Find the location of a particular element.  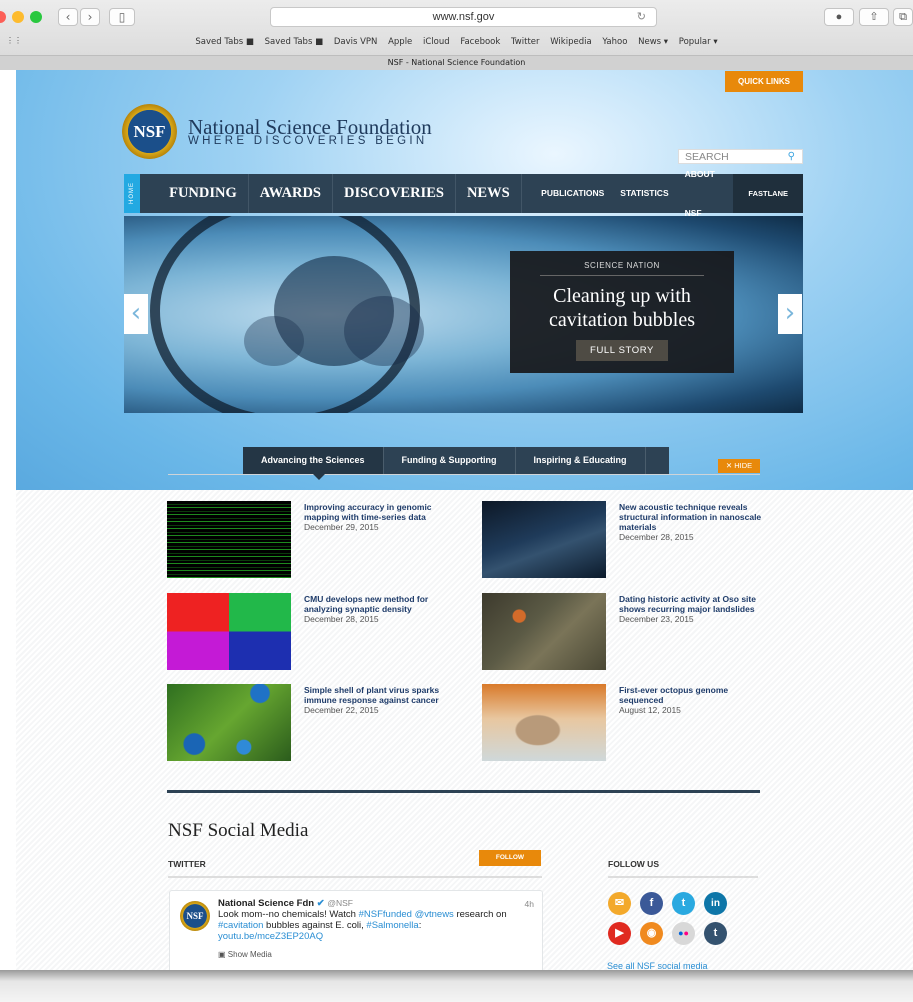

see-all-social-link: See all NSF social media is located at coordinates (657, 965).